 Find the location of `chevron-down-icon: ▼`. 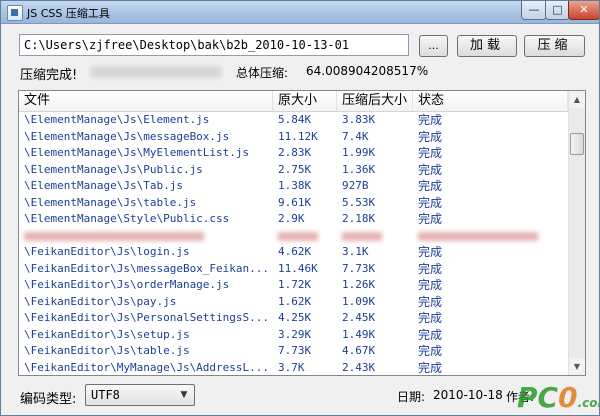

chevron-down-icon: ▼ is located at coordinates (184, 395).